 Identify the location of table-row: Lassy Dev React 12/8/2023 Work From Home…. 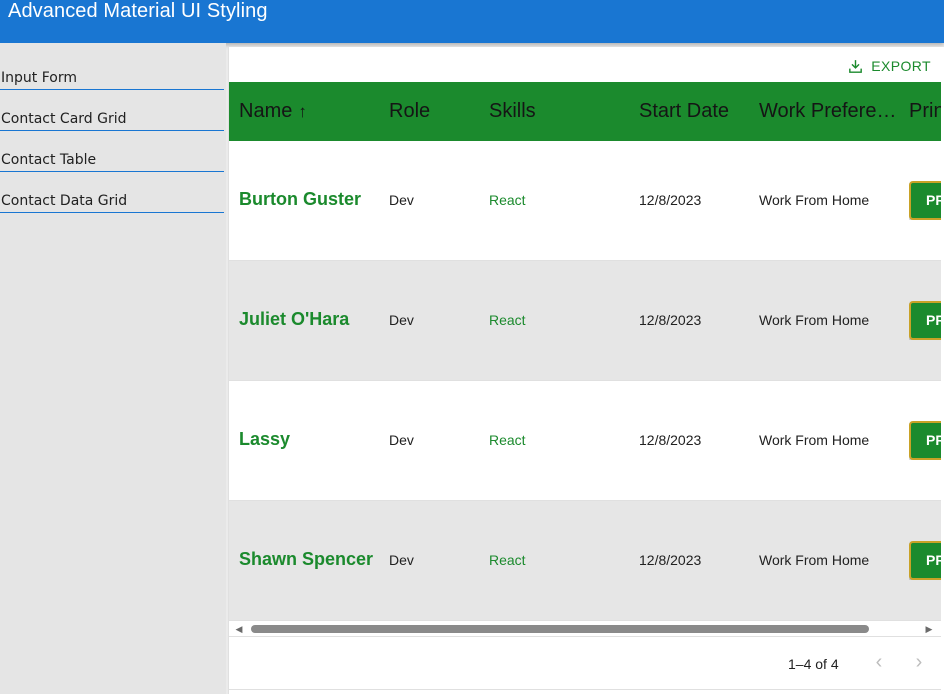
(585, 441).